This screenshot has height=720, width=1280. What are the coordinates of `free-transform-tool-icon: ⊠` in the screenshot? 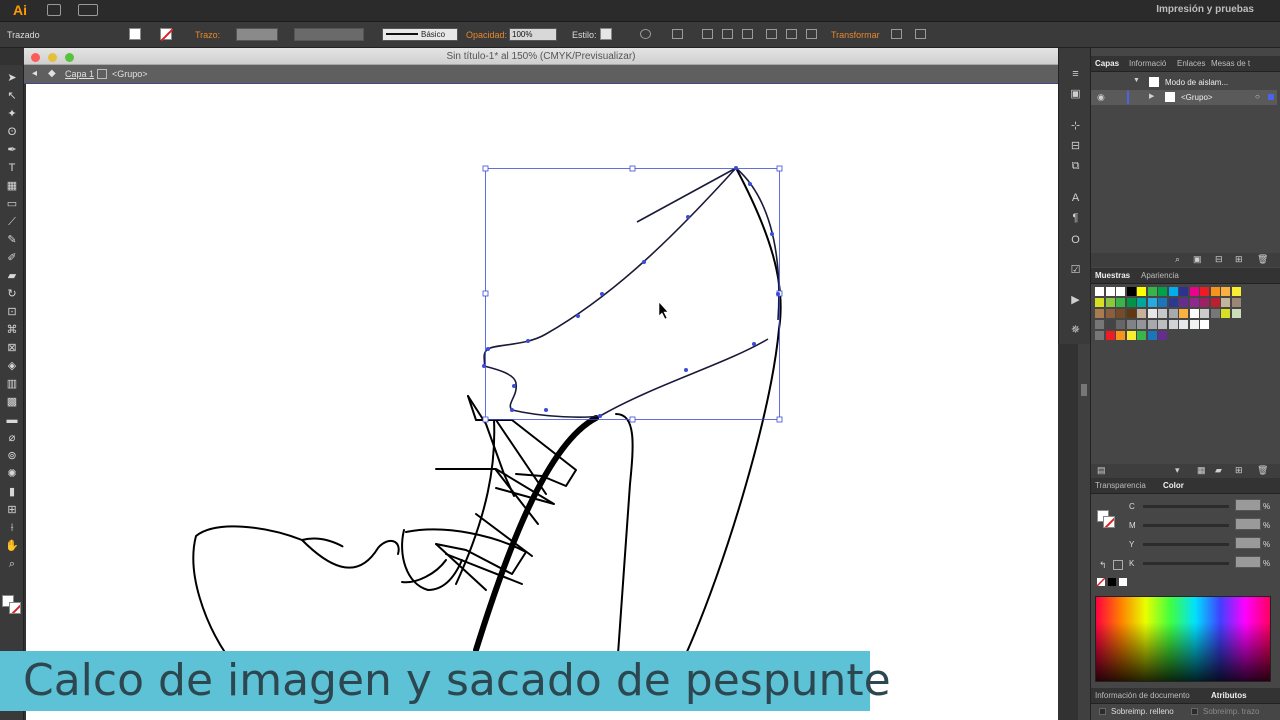 It's located at (12, 348).